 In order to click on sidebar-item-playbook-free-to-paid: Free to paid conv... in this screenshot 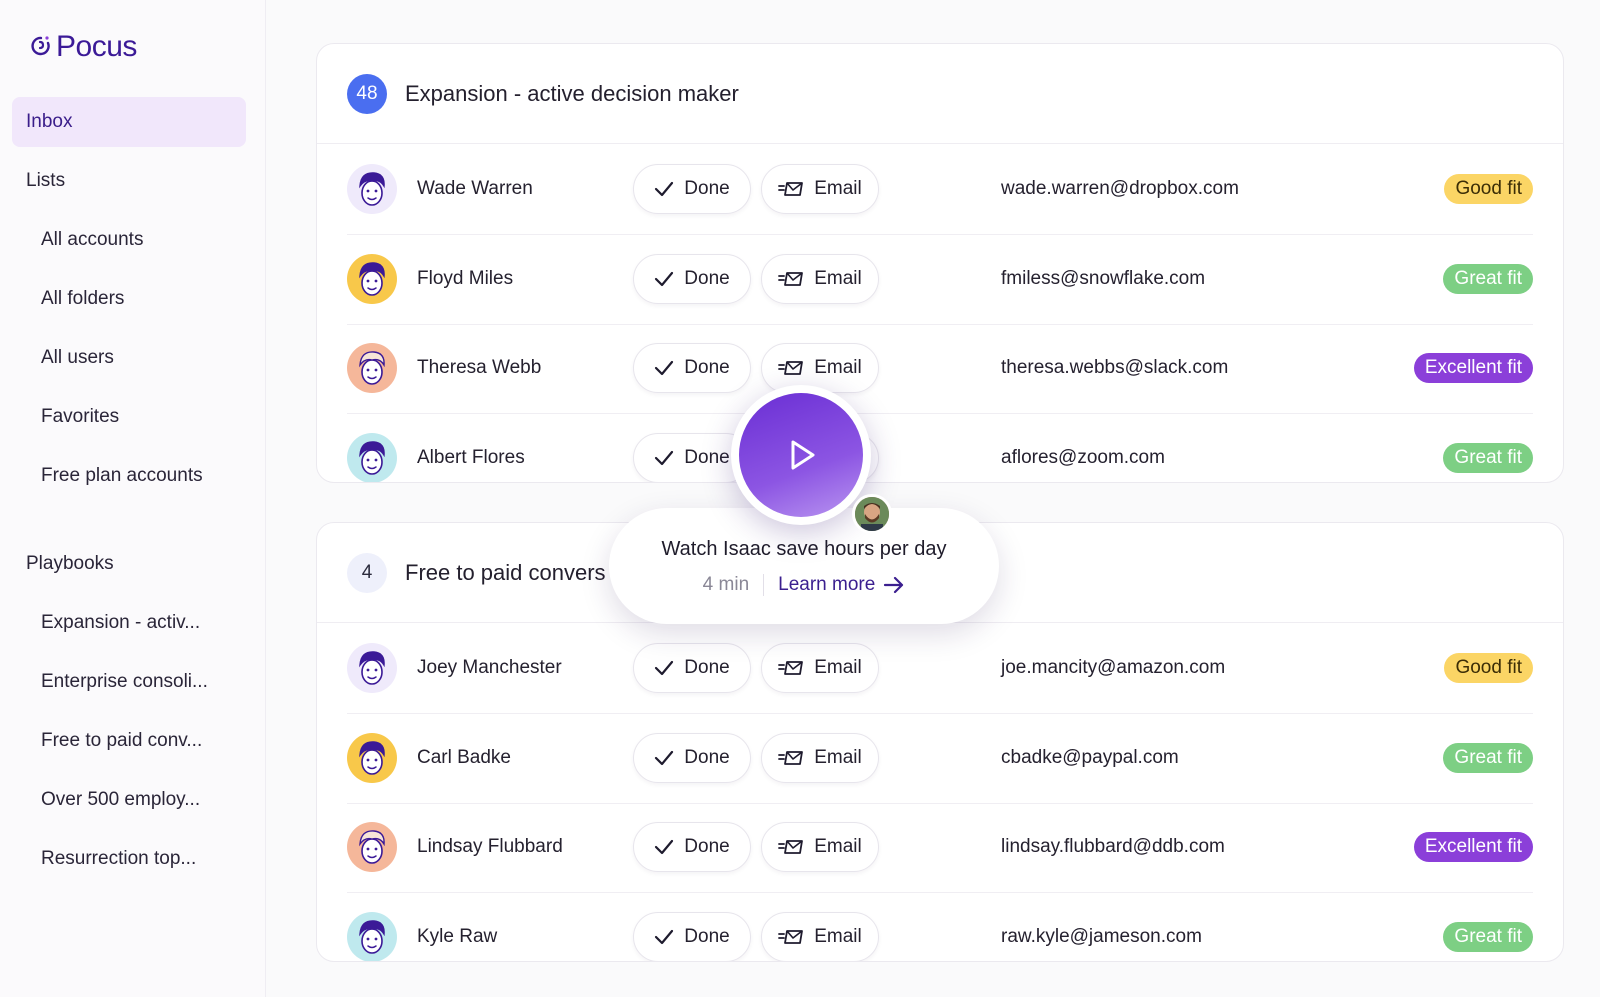, I will do `click(129, 741)`.